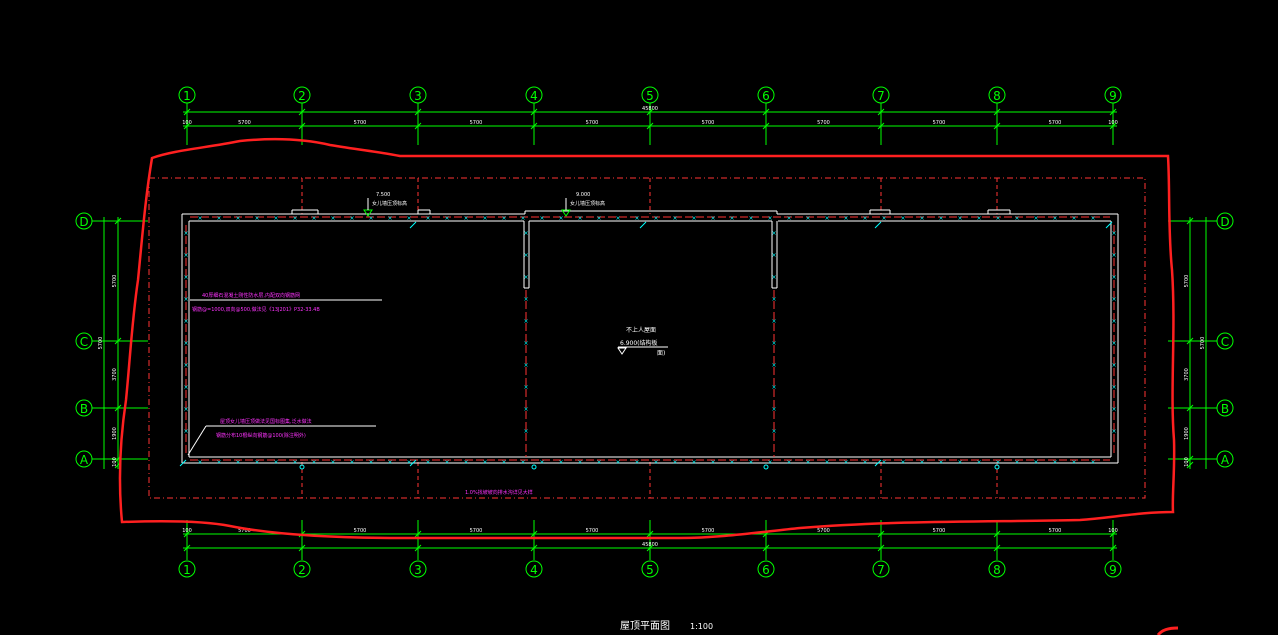 The image size is (1278, 635). I want to click on dim-text-end-left: 100, so click(187, 123).